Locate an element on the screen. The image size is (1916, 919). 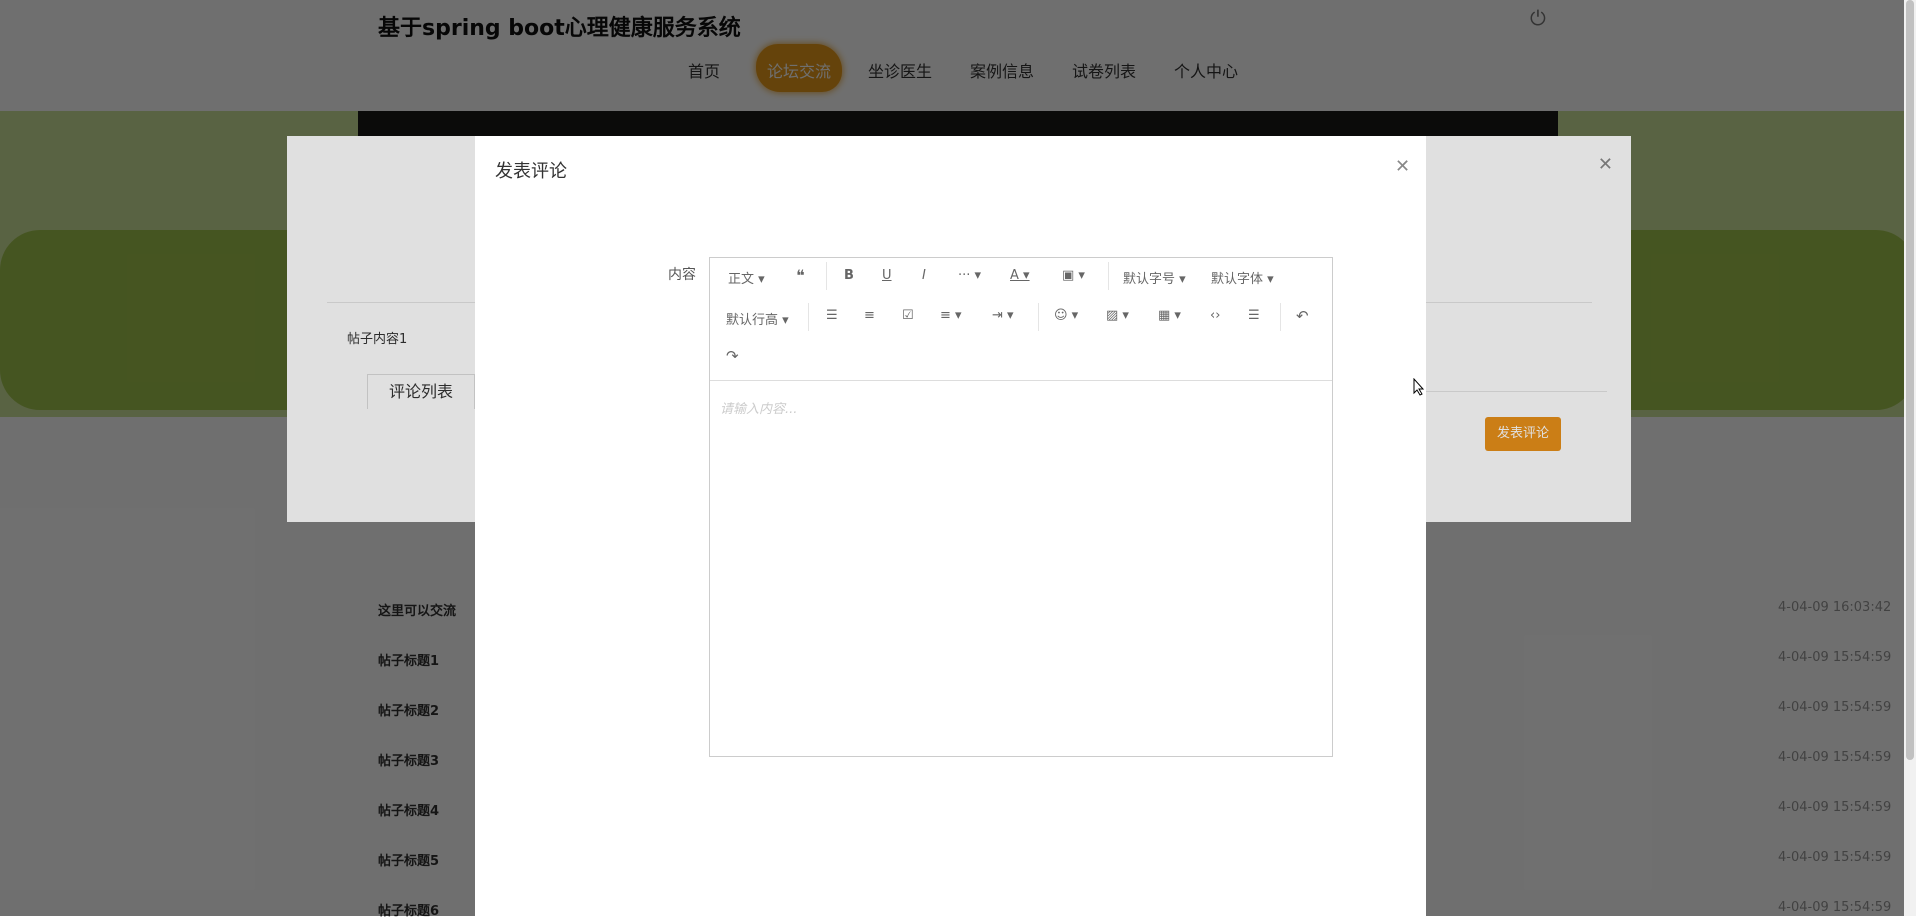
underline-icon: U is located at coordinates (887, 275).